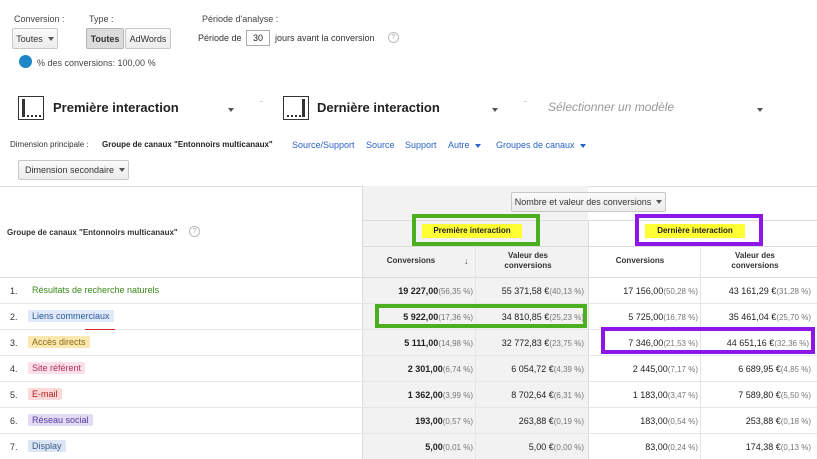  I want to click on first-conversions-cell: 1 362,00(3,99 %), so click(419, 395).